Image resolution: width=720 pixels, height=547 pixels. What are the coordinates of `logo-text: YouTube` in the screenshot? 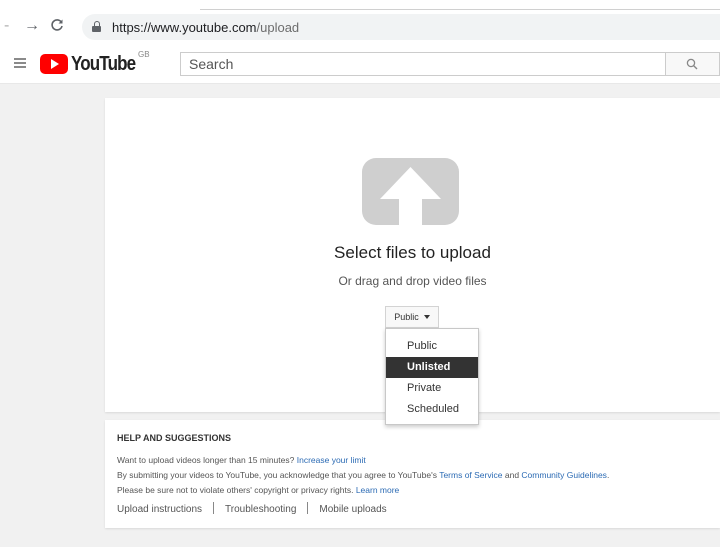 It's located at (103, 64).